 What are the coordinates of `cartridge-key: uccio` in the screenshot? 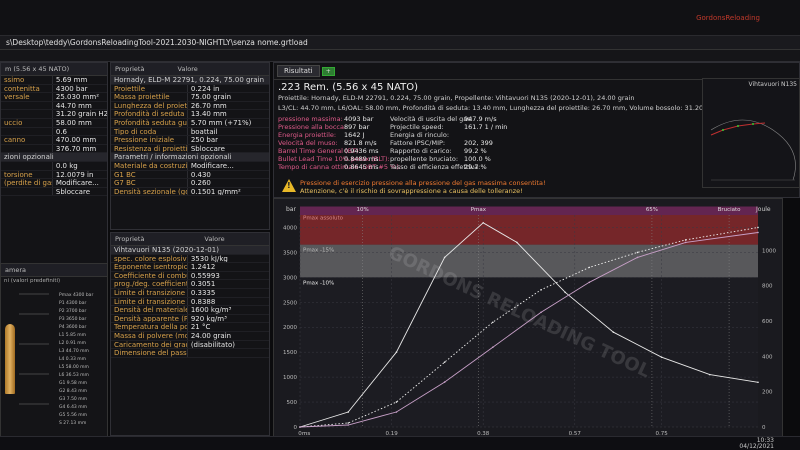 It's located at (13, 122).